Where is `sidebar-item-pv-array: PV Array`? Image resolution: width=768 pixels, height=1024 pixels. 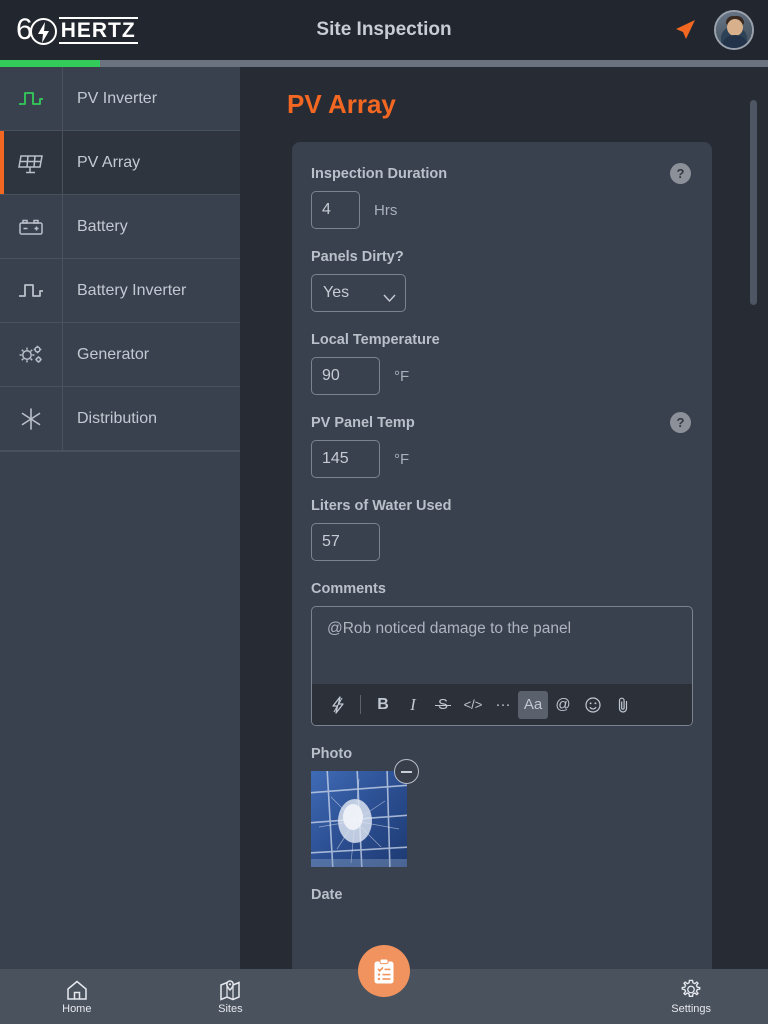 sidebar-item-pv-array: PV Array is located at coordinates (120, 163).